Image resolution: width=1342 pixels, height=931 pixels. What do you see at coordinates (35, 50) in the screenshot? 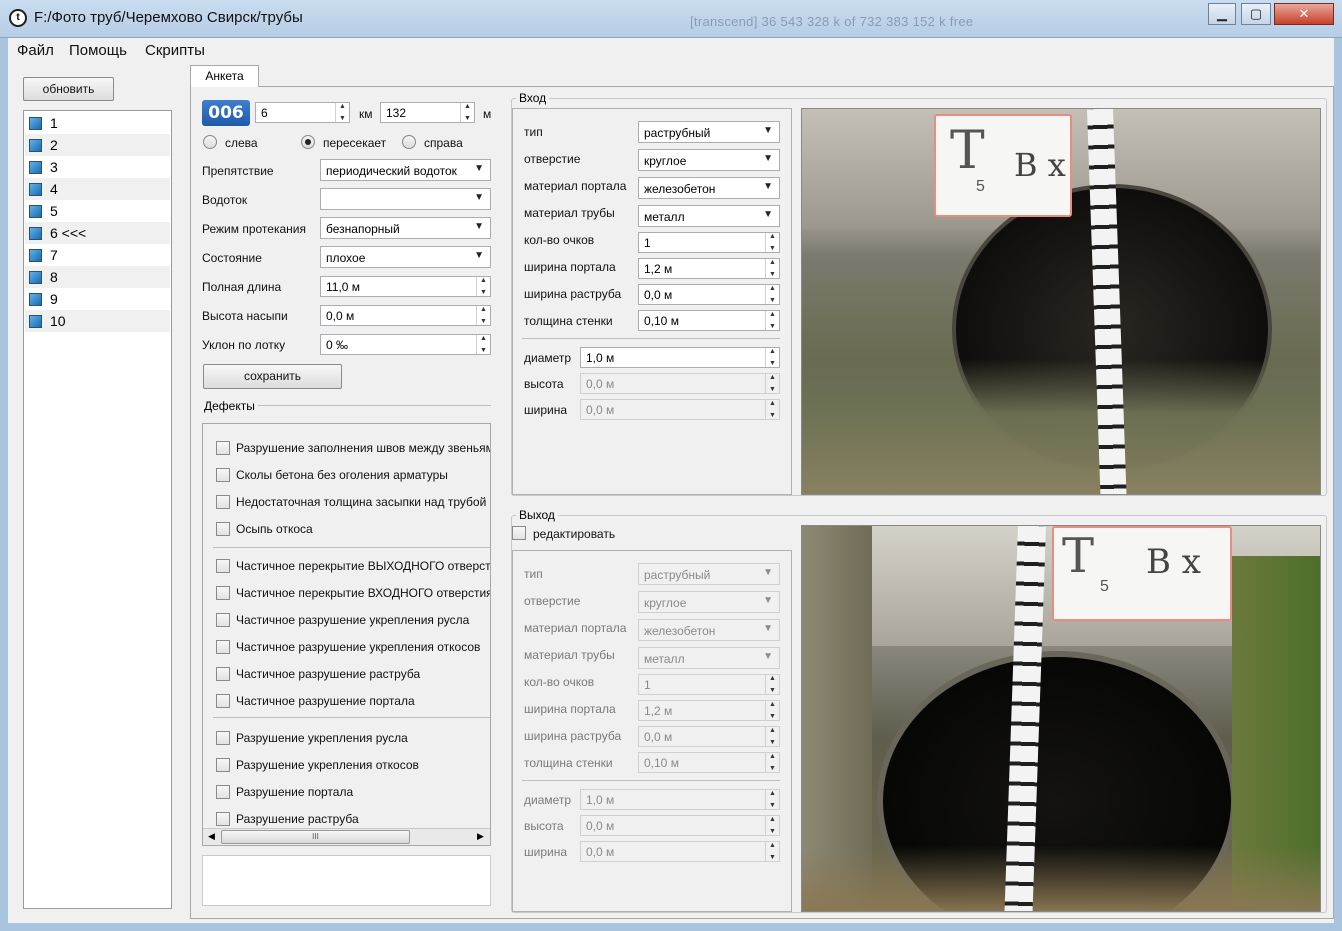
I see `menu-file: Файл` at bounding box center [35, 50].